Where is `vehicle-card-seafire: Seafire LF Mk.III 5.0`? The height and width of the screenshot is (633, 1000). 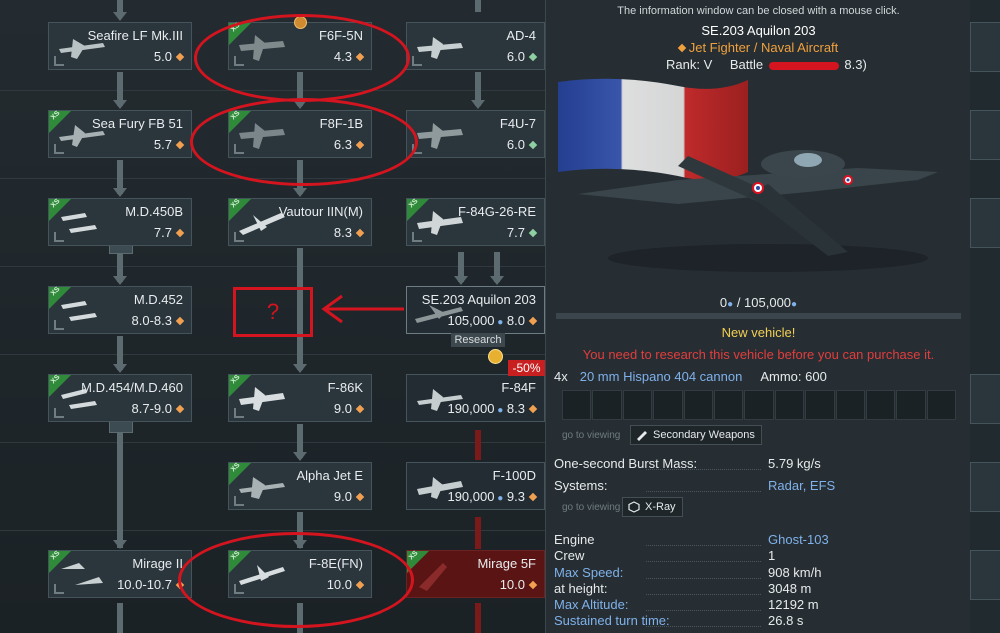 vehicle-card-seafire: Seafire LF Mk.III 5.0 is located at coordinates (120, 46).